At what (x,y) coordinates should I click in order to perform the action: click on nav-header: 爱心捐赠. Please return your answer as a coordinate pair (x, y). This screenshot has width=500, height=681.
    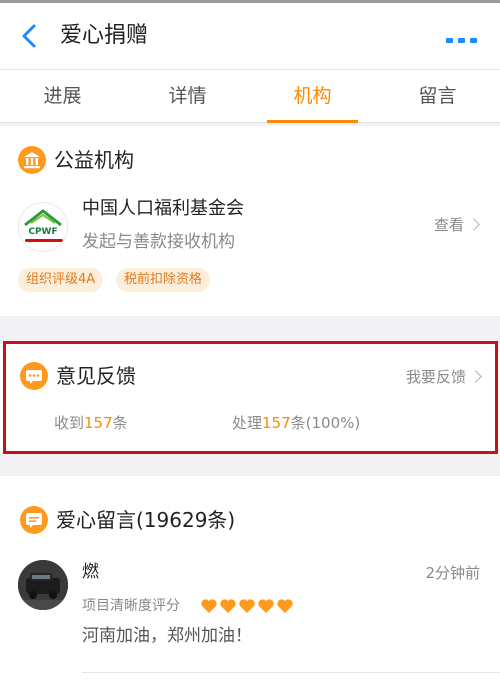
    Looking at the image, I should click on (250, 36).